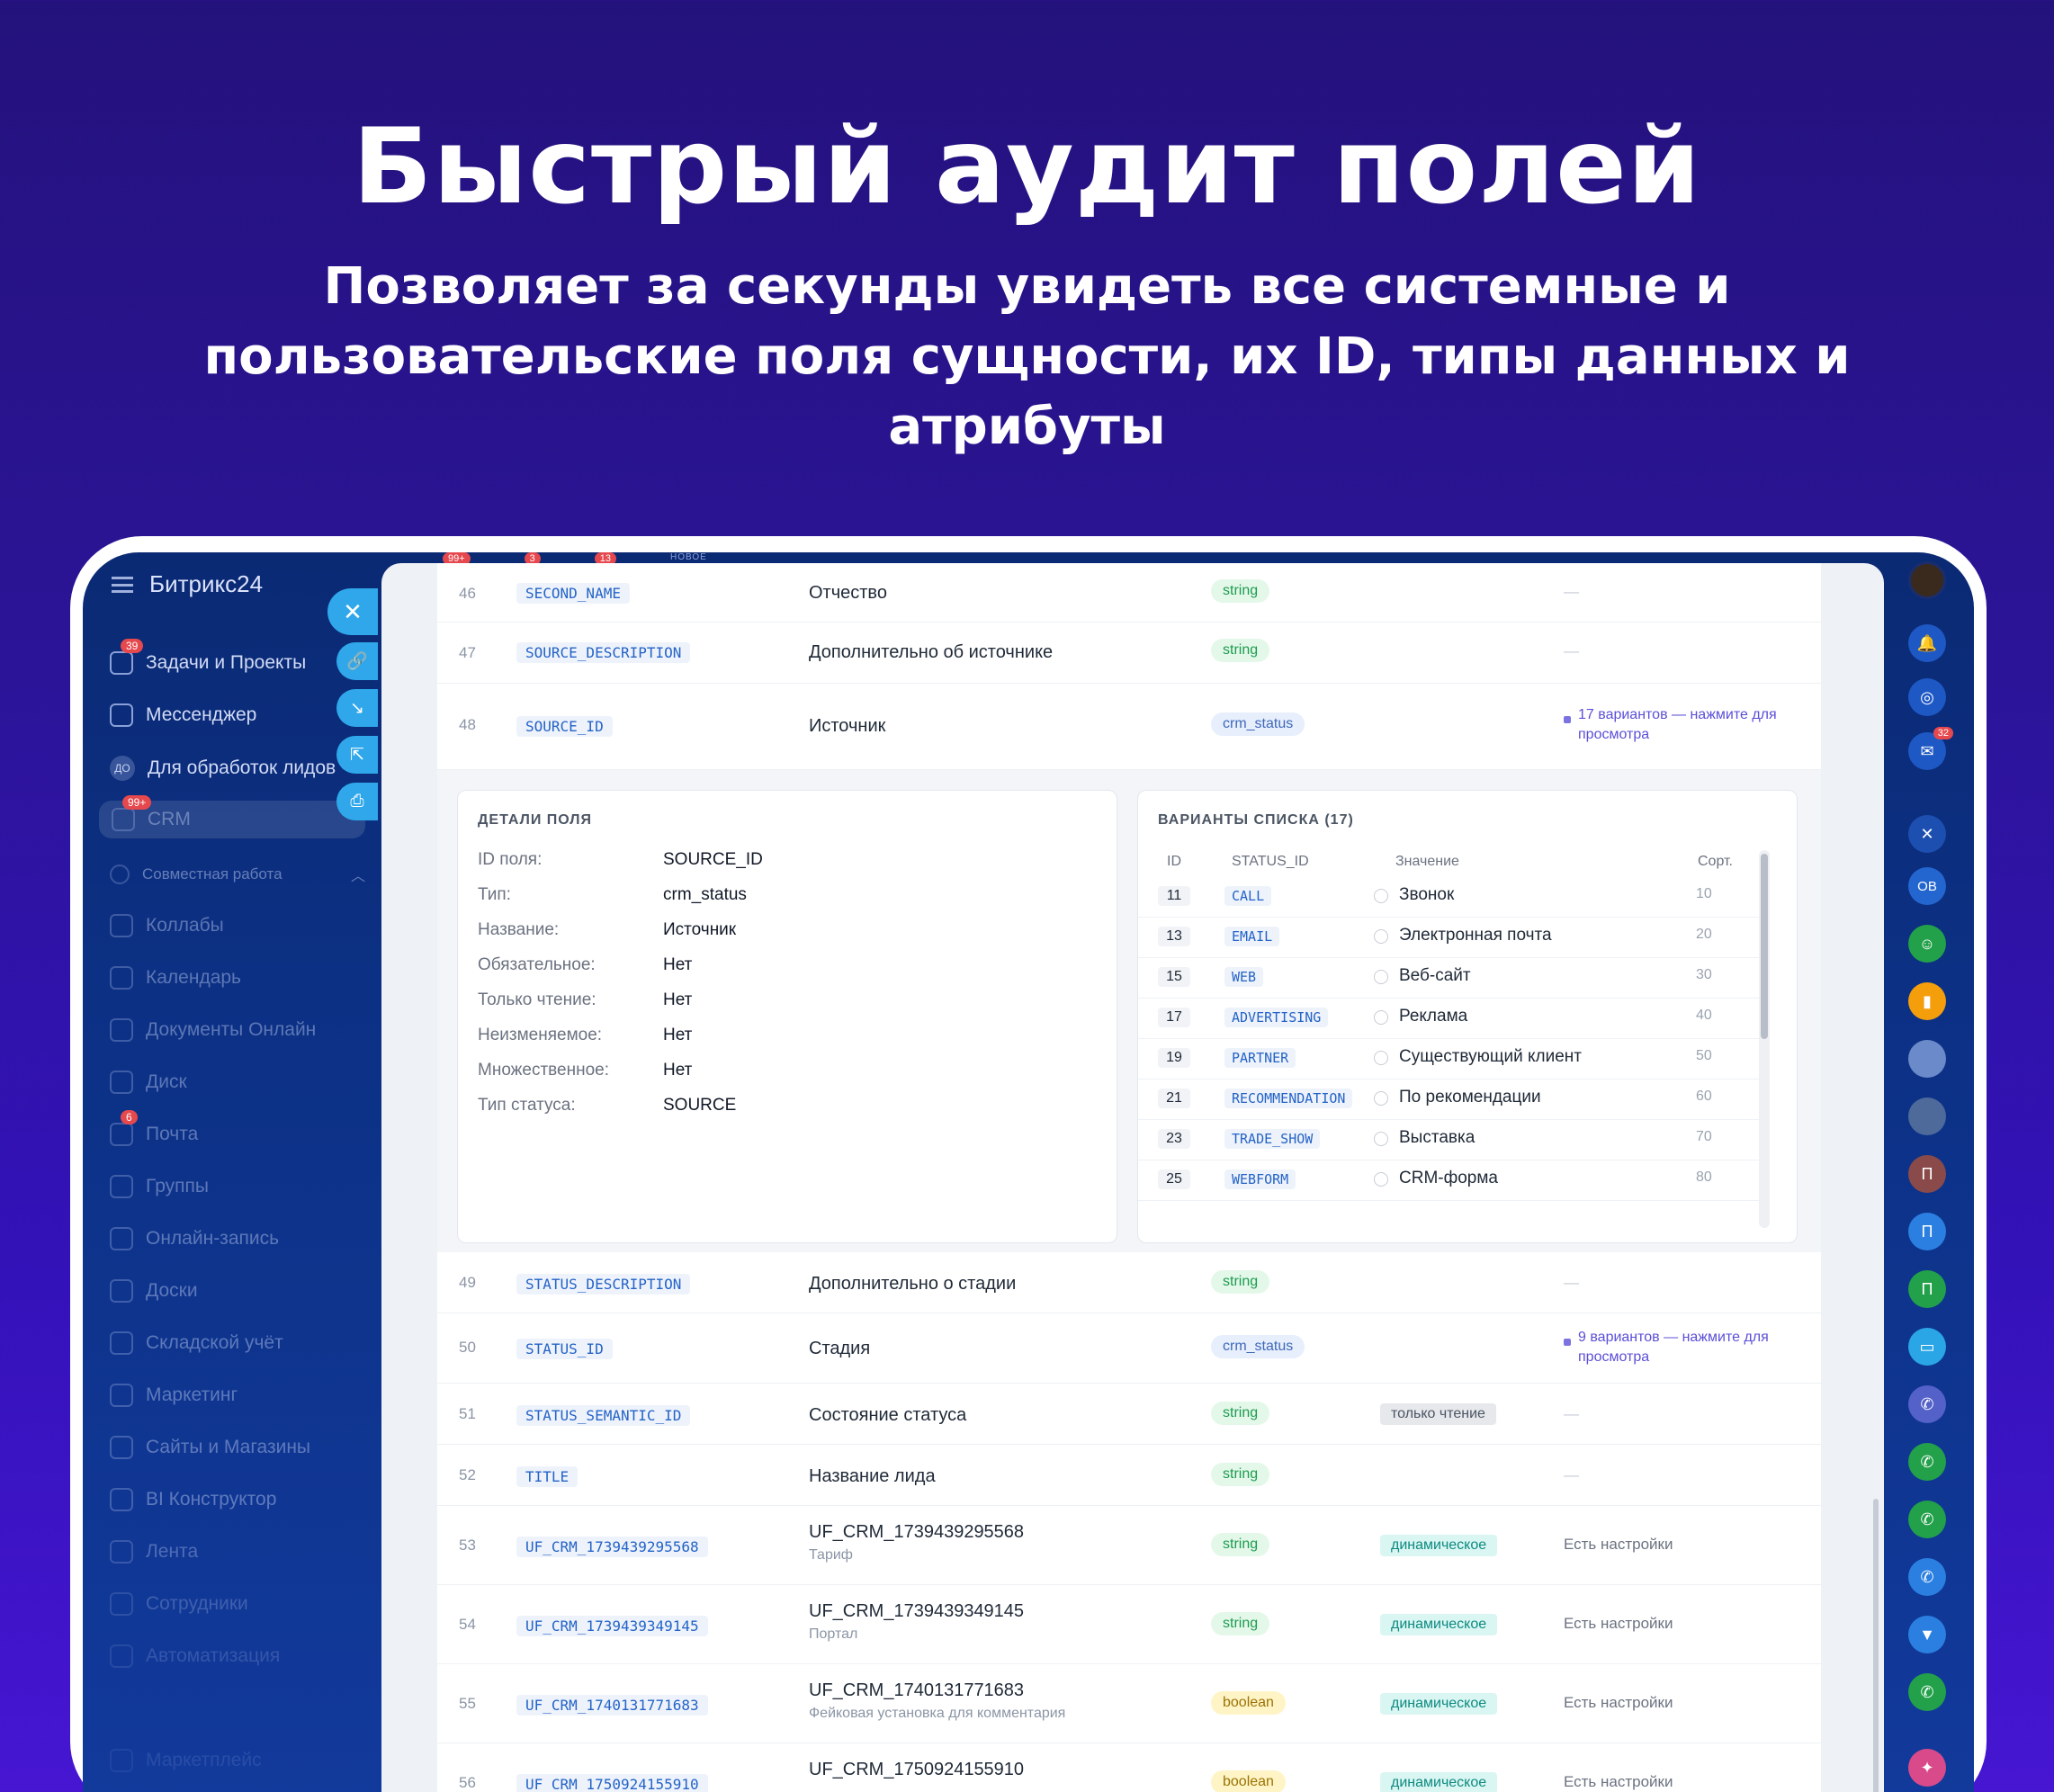  Describe the element at coordinates (154, 1128) in the screenshot. I see `sidebar-item-mail: 6 Почта` at that location.